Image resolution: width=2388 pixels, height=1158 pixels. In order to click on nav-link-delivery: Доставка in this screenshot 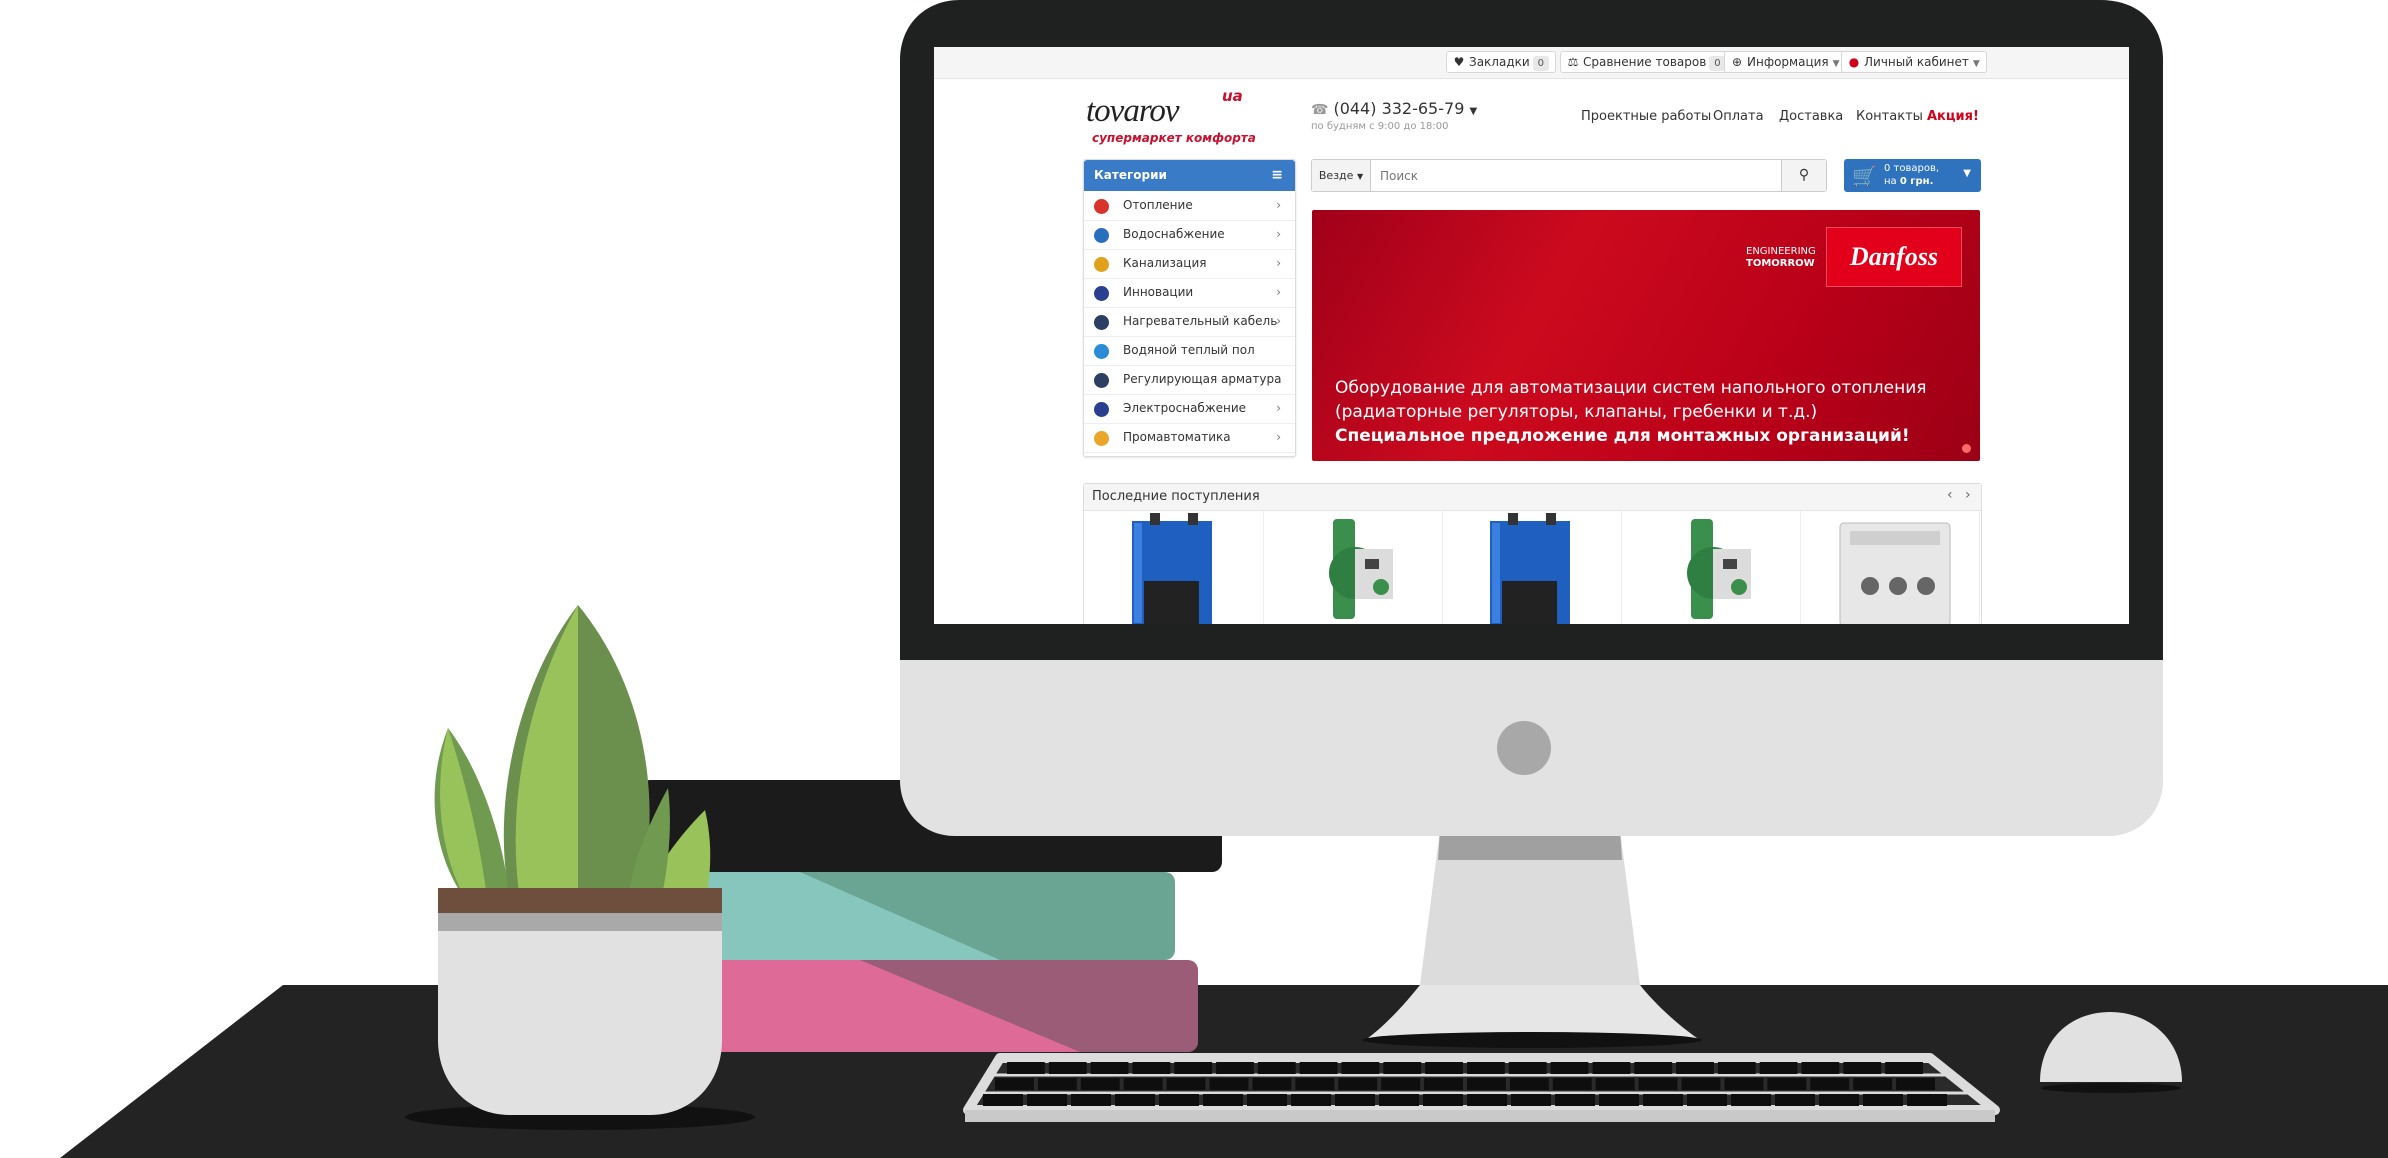, I will do `click(1811, 116)`.